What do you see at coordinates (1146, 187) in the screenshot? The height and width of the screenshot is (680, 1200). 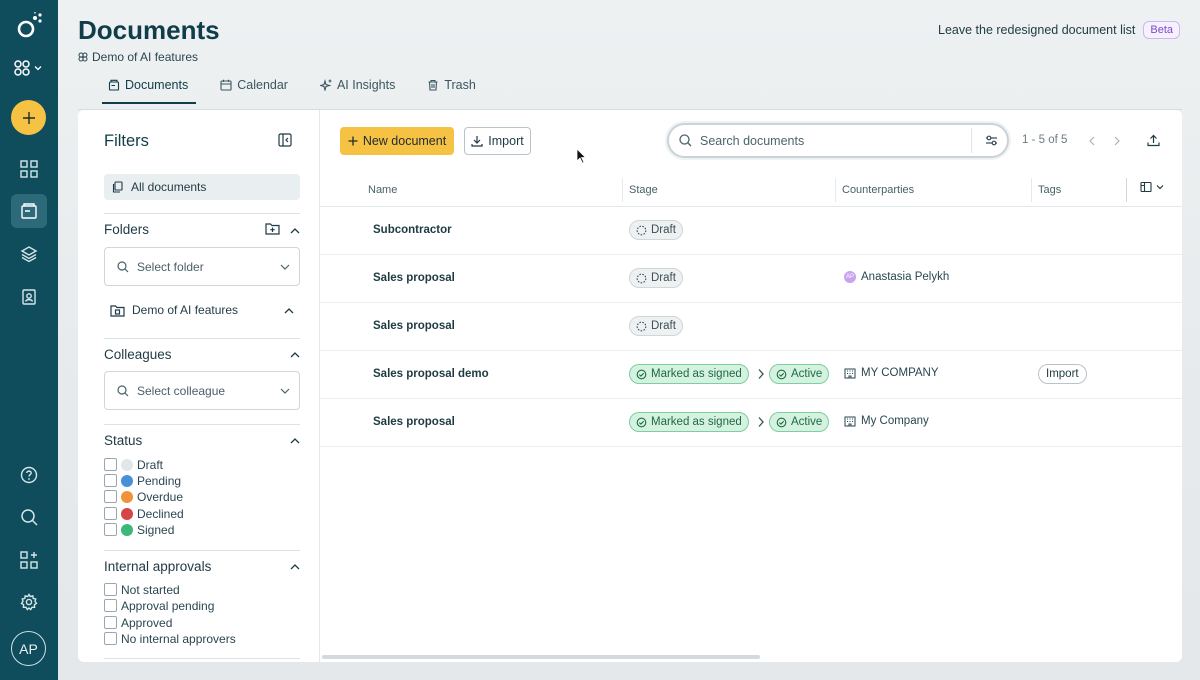 I see `columns-icon` at bounding box center [1146, 187].